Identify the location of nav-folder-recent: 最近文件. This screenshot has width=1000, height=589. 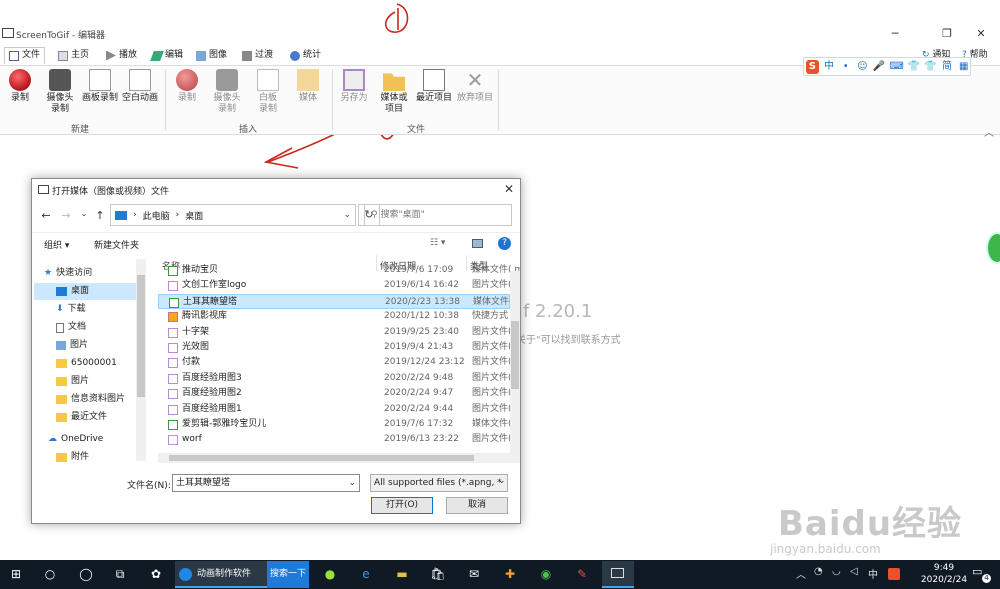
(90, 417).